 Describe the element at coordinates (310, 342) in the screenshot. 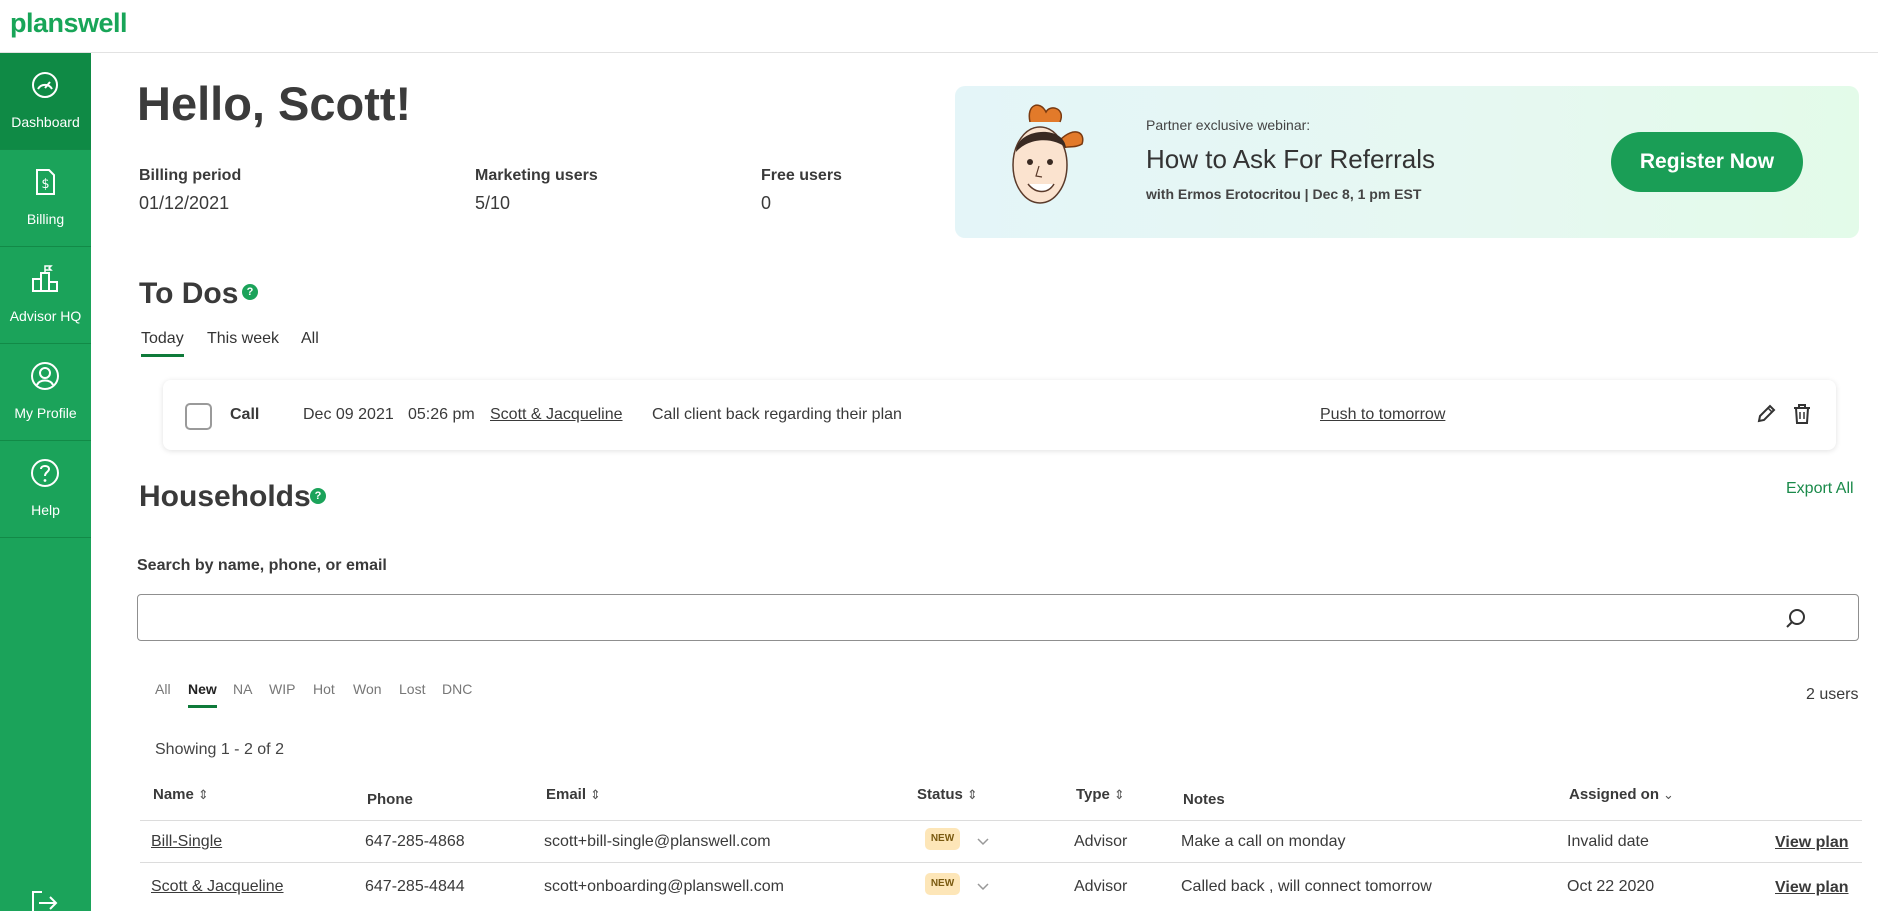

I see `tab-all: All` at that location.